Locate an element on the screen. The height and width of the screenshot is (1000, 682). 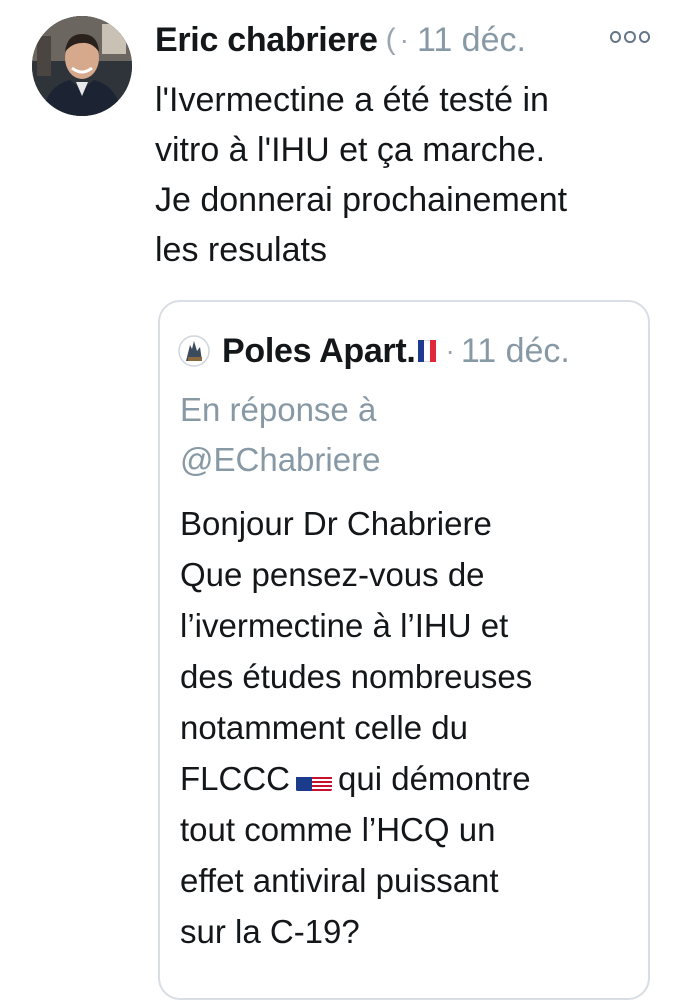
author-handle: ( is located at coordinates (391, 40).